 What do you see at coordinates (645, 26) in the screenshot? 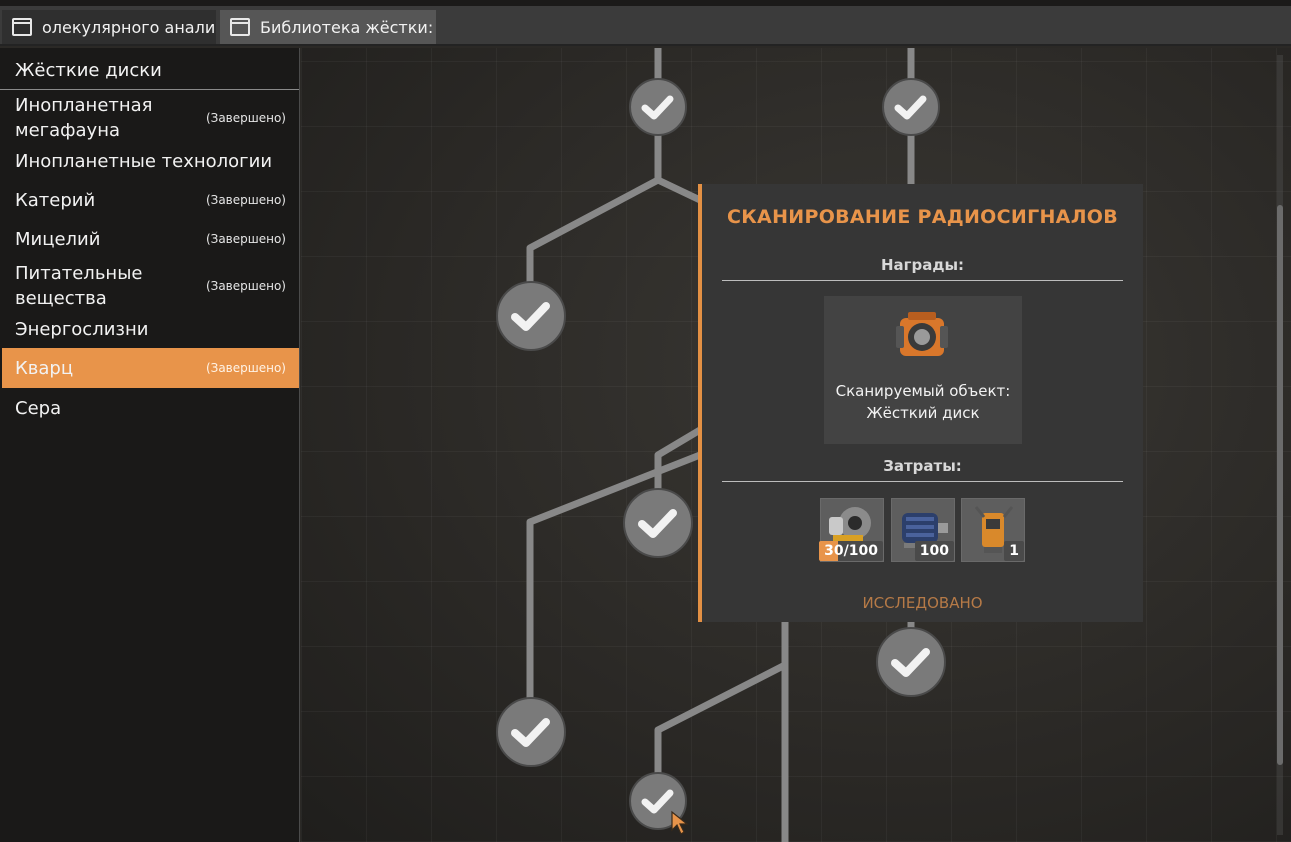
I see `tab-bar: олекулярного анали Библиотека жёстки:` at bounding box center [645, 26].